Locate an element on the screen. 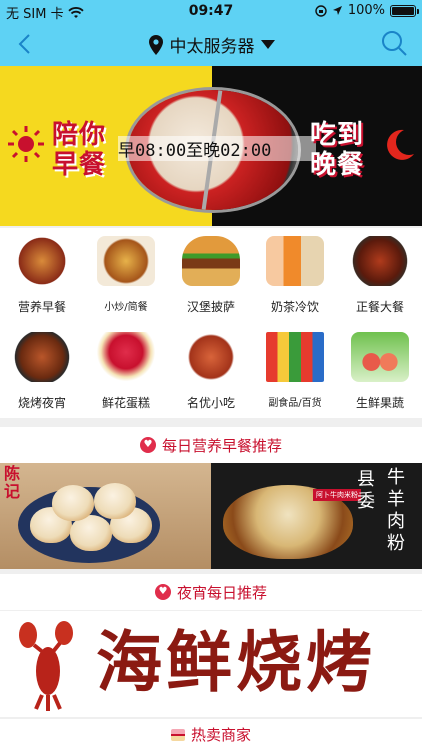 This screenshot has height=750, width=422. buns-image: 陈记 is located at coordinates (105, 516).